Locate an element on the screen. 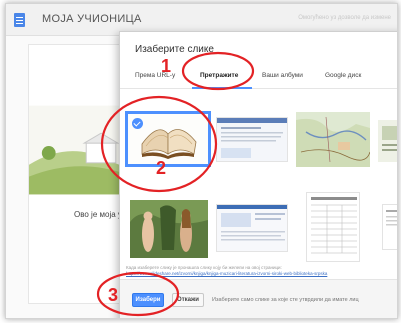 The image size is (401, 323). web-page-image is located at coordinates (252, 228).